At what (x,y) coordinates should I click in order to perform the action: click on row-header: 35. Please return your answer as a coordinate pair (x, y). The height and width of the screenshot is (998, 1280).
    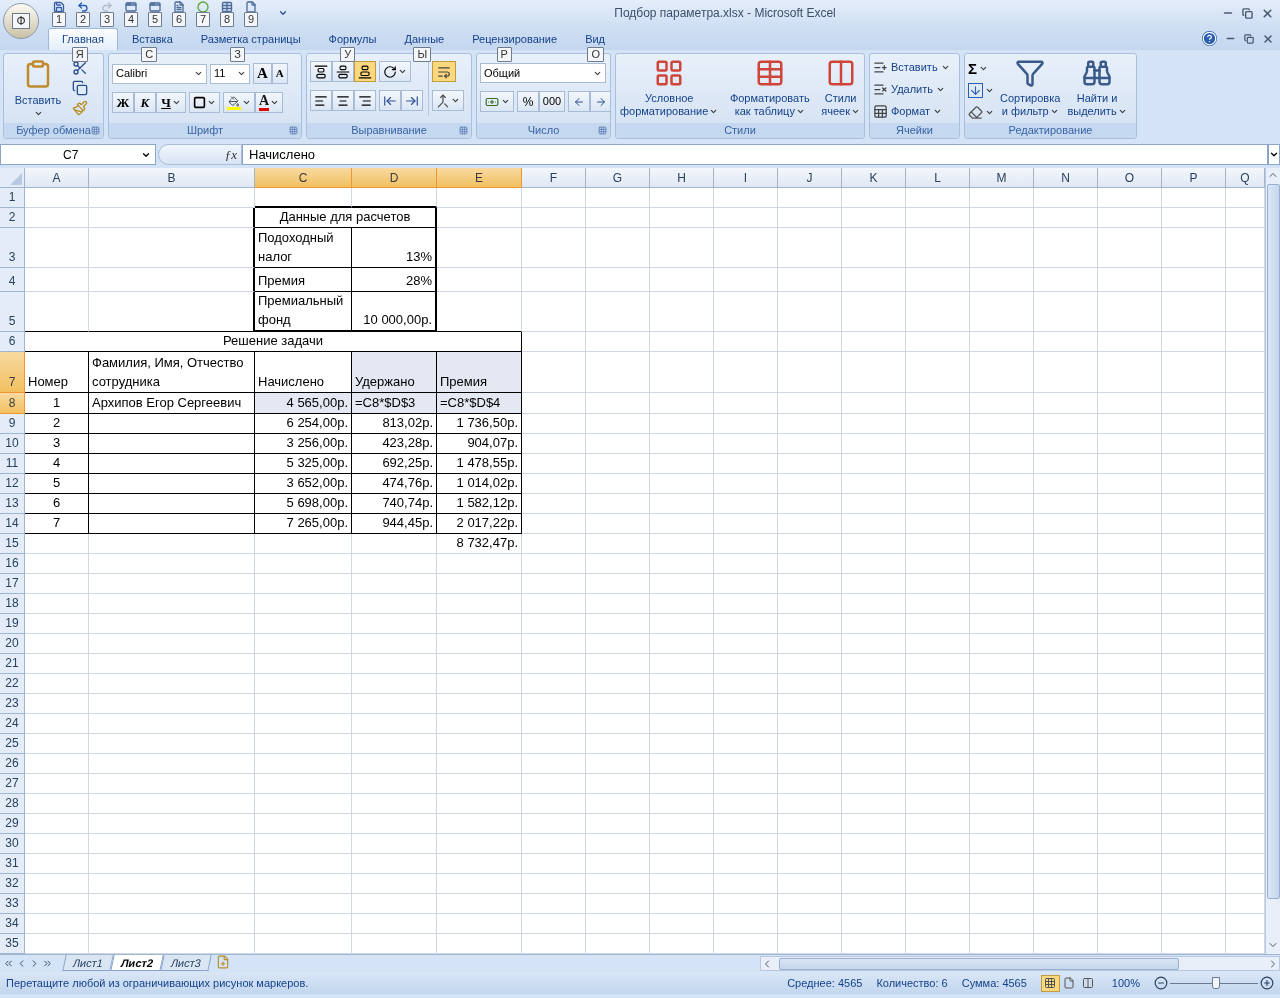
    Looking at the image, I should click on (12, 944).